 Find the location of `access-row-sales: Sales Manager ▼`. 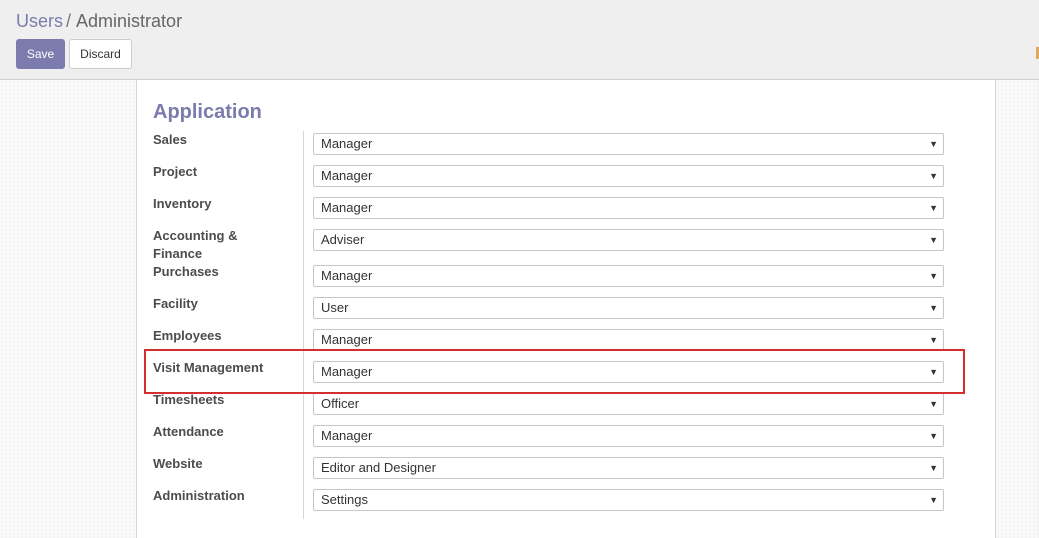

access-row-sales: Sales Manager ▼ is located at coordinates (566, 147).